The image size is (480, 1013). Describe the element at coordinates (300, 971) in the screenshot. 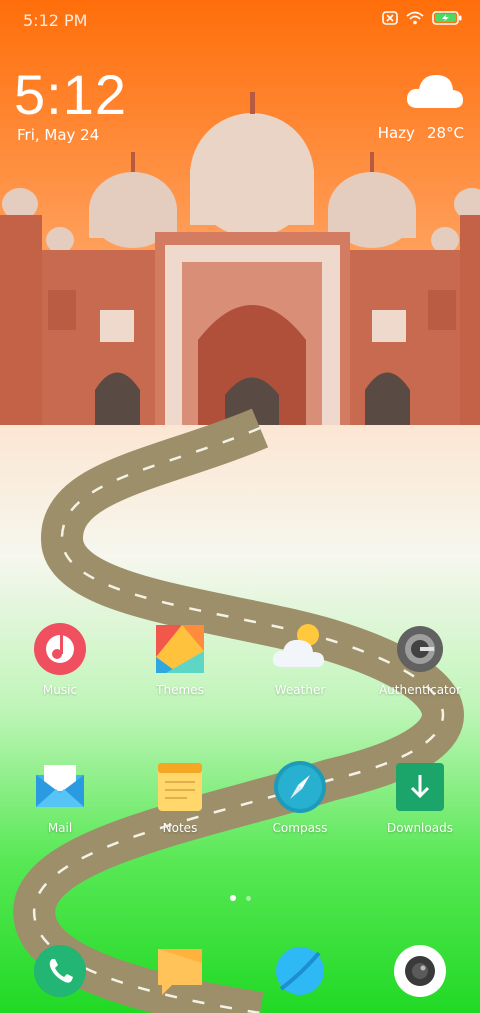

I see `browser-icon` at that location.